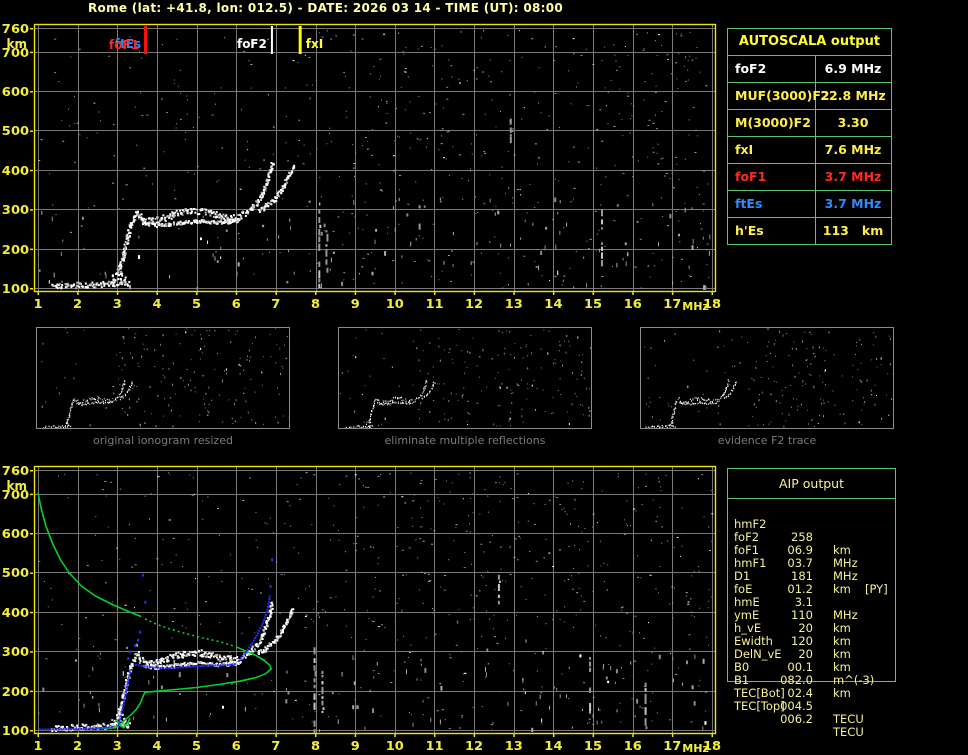  I want to click on table-row: foF2 6.9 MHz, so click(809, 69).